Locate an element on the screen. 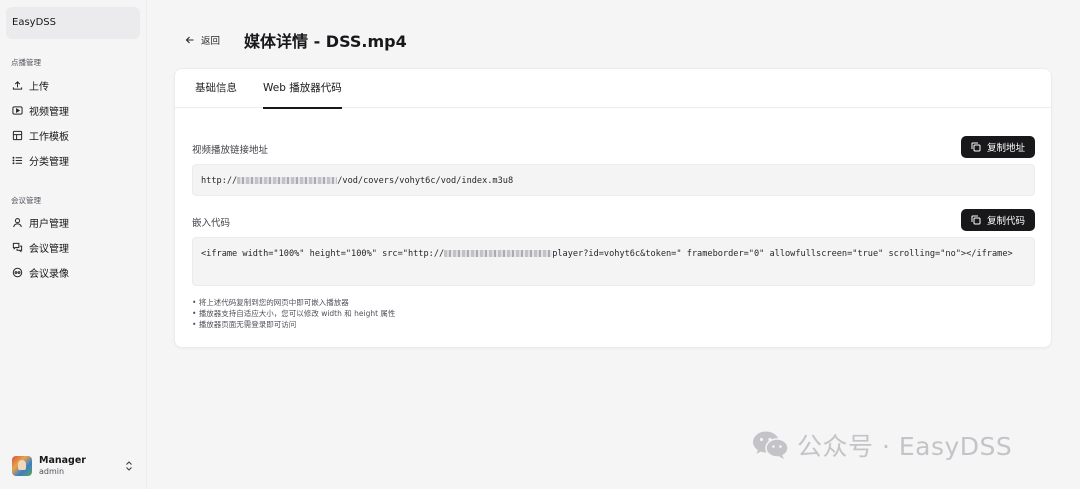 The image size is (1080, 489). sidebar-item-label: 会议录像 is located at coordinates (49, 274).